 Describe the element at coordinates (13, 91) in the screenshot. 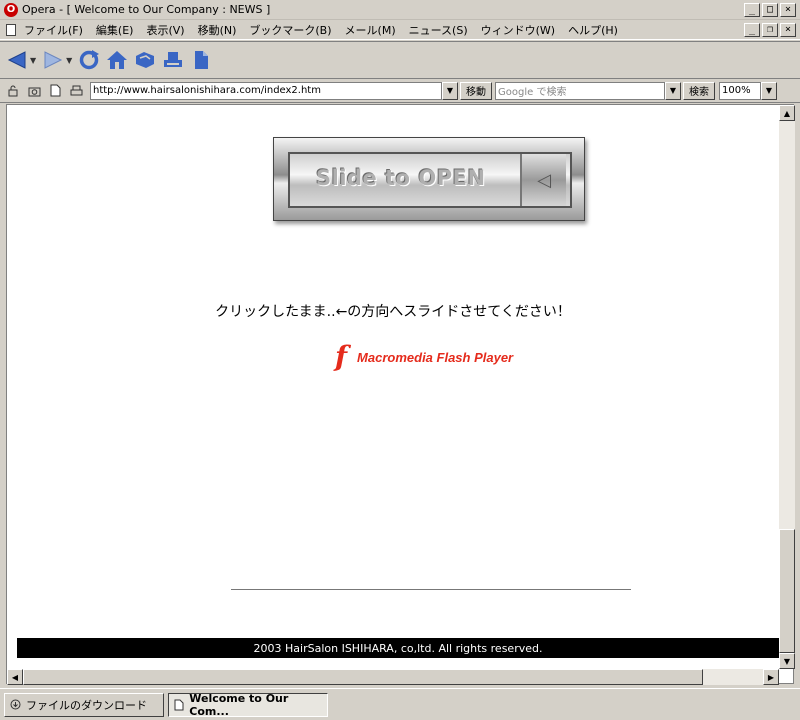

I see `security-lock-icon` at that location.